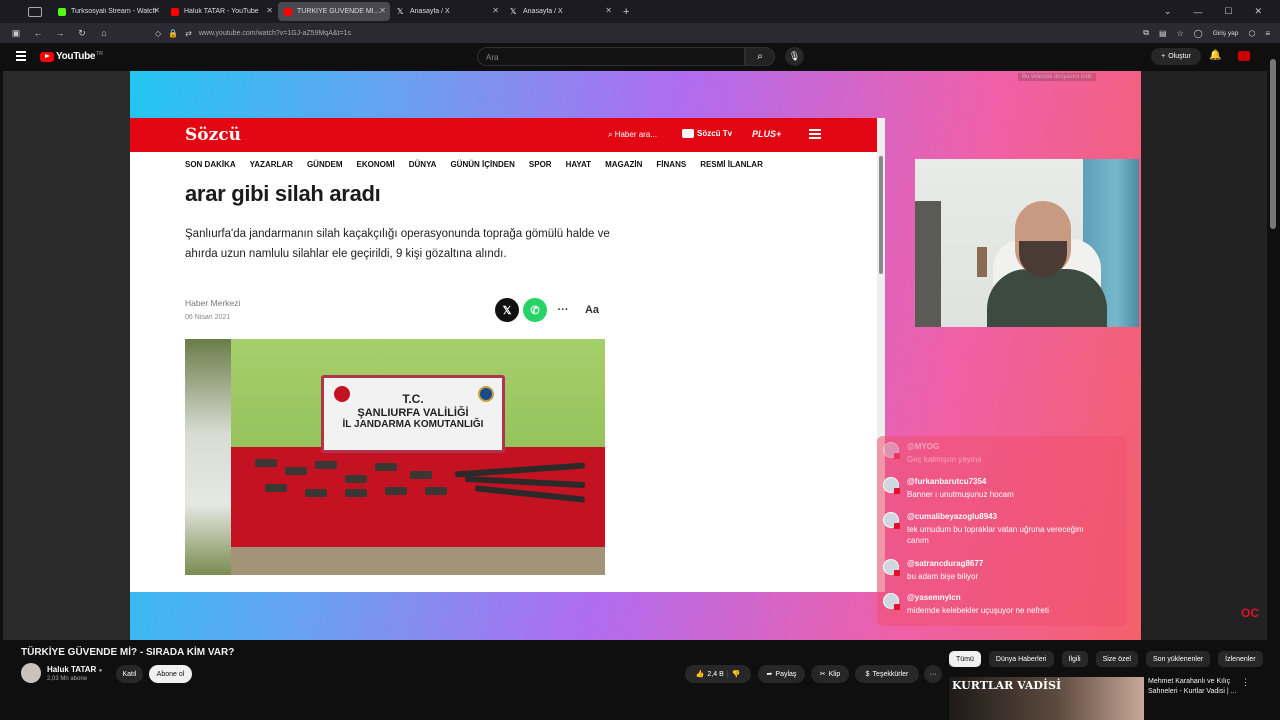  I want to click on category-item: FİNANS, so click(671, 164).